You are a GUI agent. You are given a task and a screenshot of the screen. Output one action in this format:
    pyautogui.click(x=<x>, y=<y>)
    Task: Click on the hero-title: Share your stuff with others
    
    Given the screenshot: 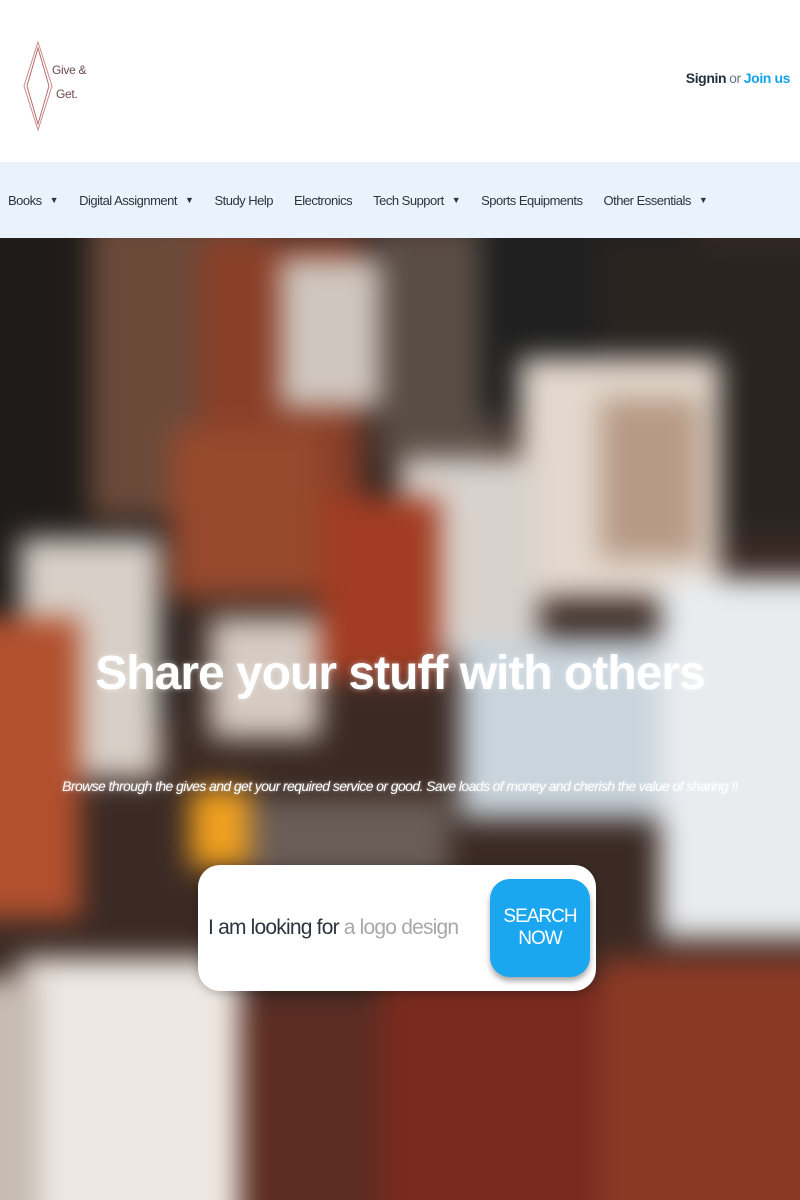 What is the action you would take?
    pyautogui.click(x=400, y=673)
    